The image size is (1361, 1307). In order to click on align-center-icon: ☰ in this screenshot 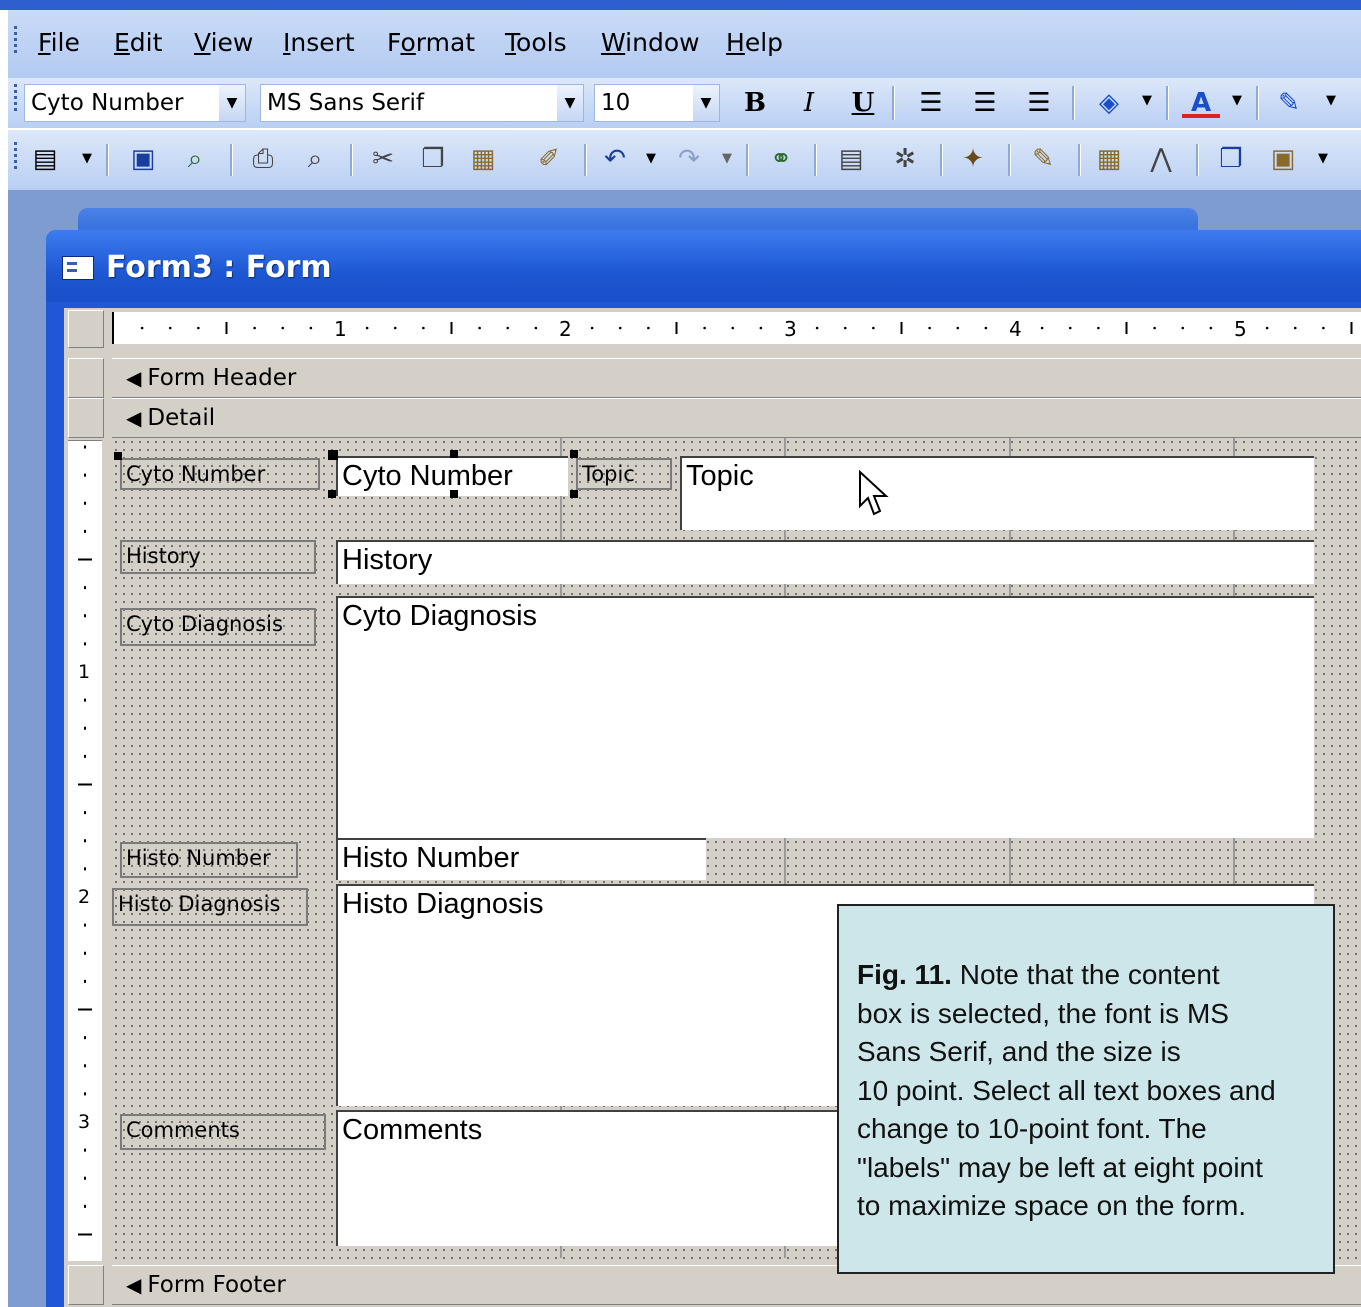, I will do `click(985, 103)`.